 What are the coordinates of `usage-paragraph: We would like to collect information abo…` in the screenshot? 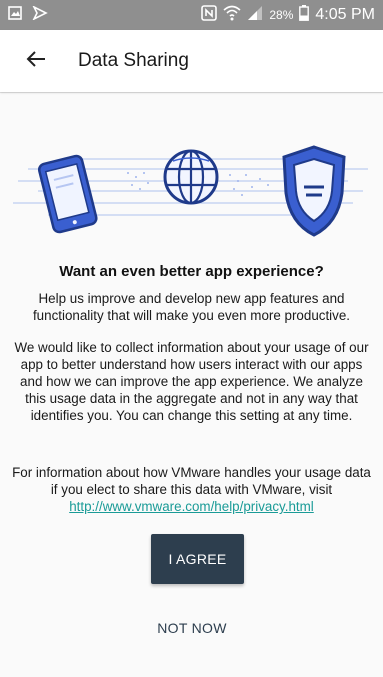 It's located at (191, 381).